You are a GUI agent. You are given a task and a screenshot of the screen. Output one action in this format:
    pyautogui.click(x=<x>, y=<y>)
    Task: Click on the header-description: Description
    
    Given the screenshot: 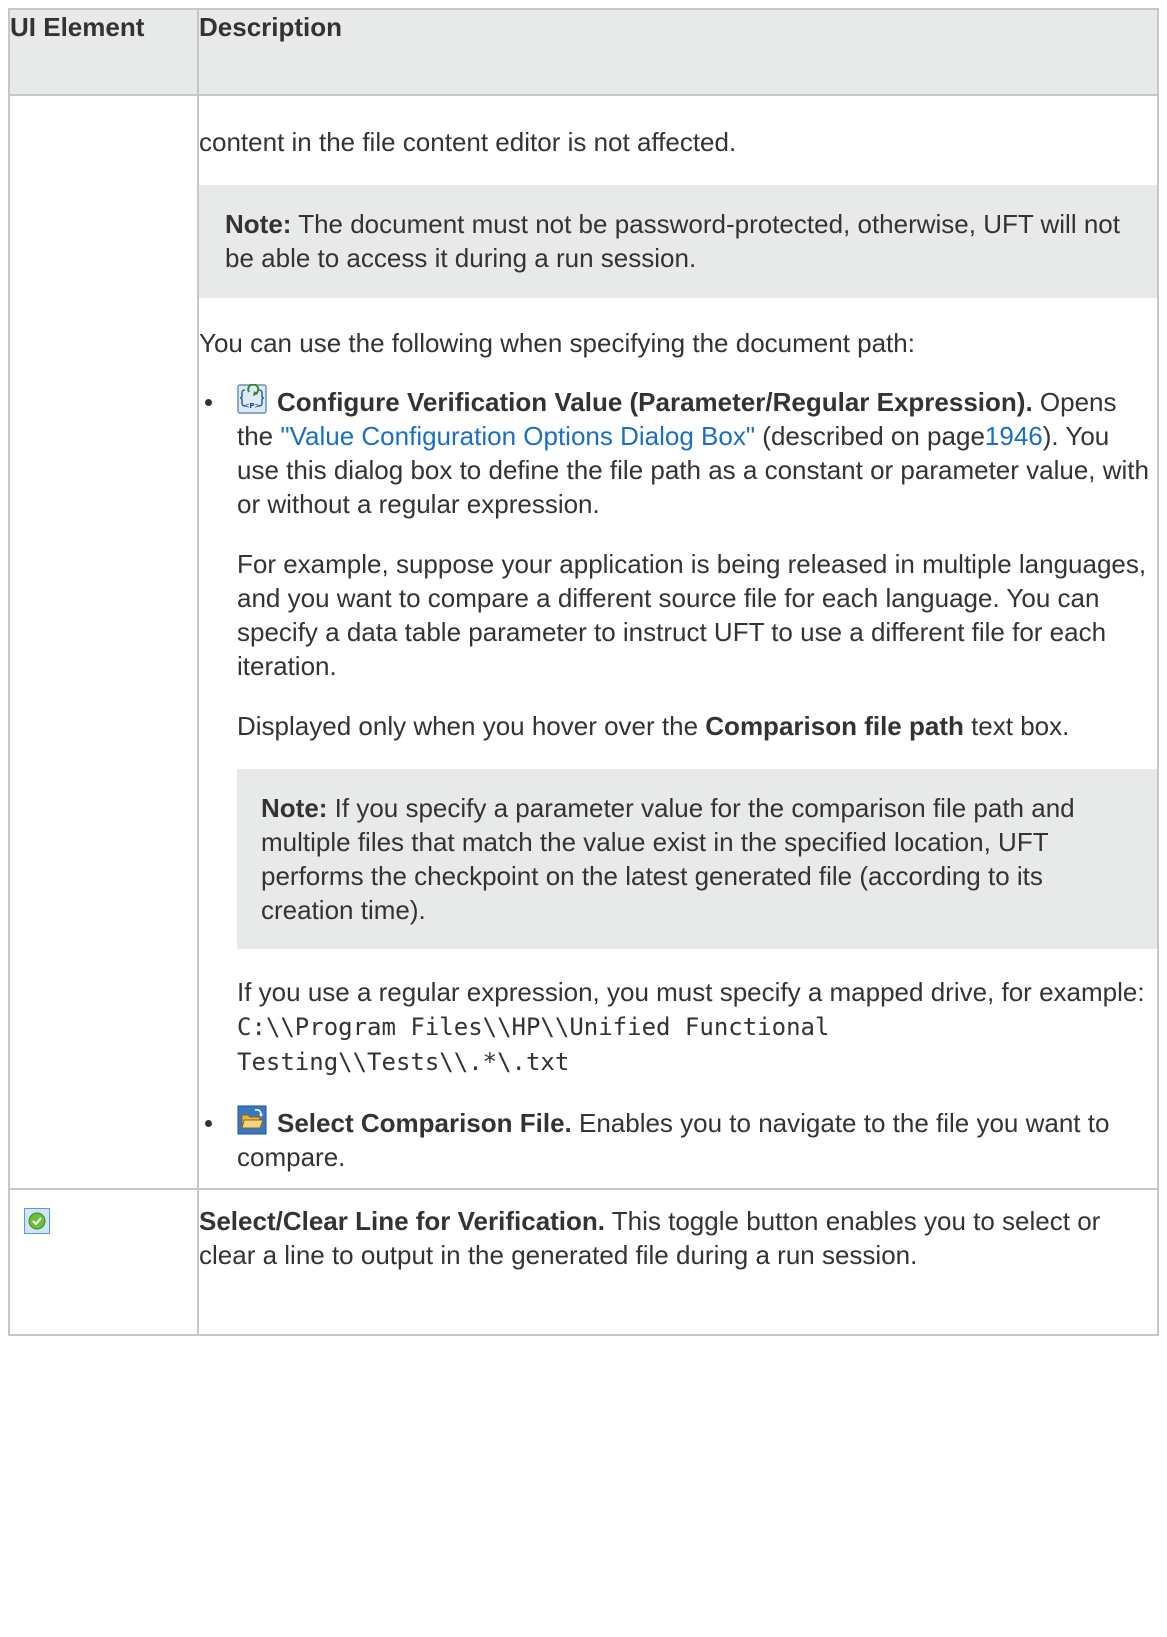 What is the action you would take?
    pyautogui.click(x=678, y=52)
    